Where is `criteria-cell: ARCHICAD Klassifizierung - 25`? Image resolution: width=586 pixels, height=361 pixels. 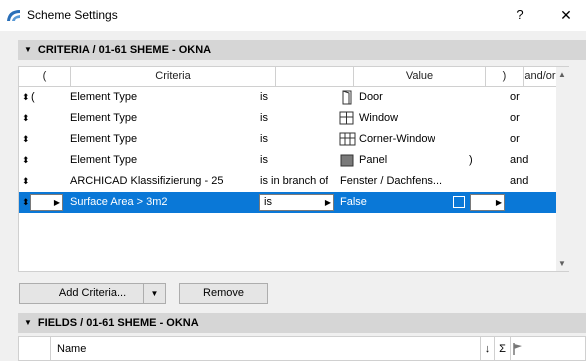
criteria-cell: ARCHICAD Klassifizierung - 25 is located at coordinates (146, 181).